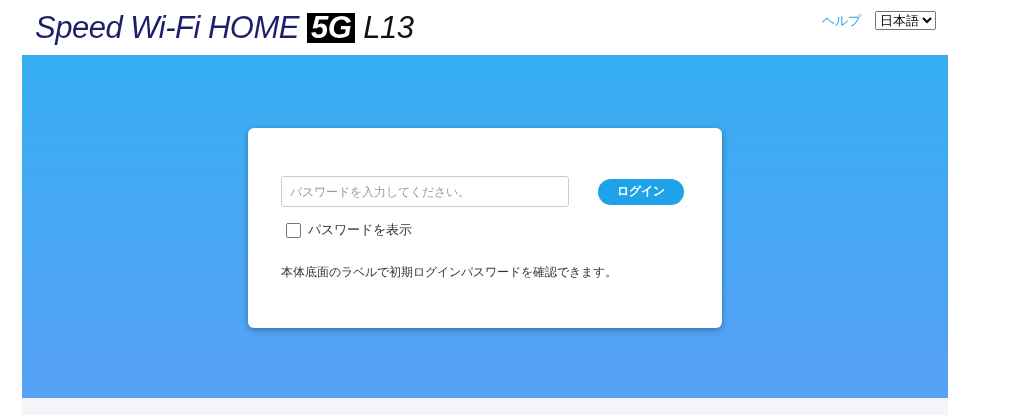 The width and height of the screenshot is (1024, 415). I want to click on help-link: ヘルプ, so click(841, 20).